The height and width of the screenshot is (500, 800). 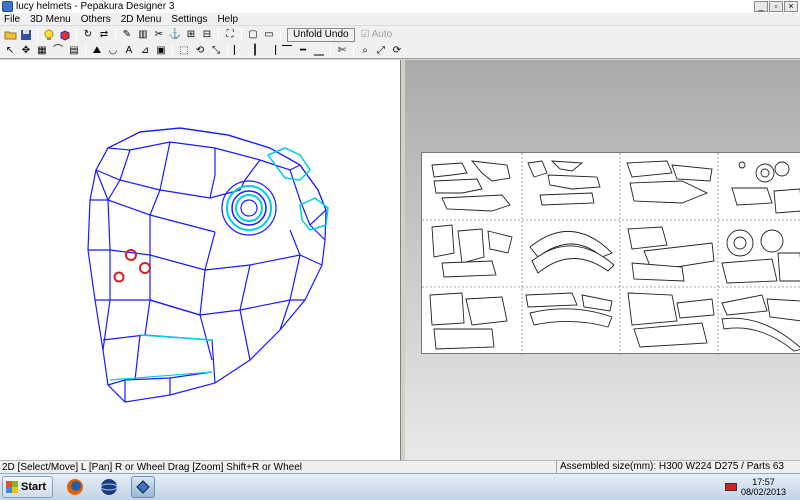 I want to click on auto-check-icon: ☑, so click(x=365, y=34).